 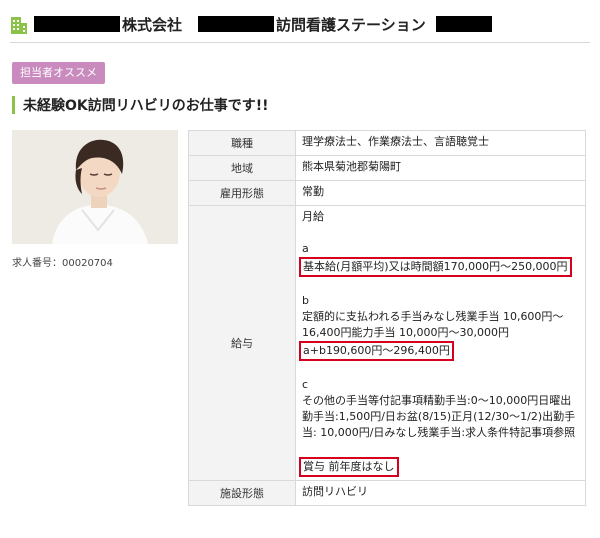 What do you see at coordinates (242, 493) in the screenshot?
I see `facility-label: 施設形態` at bounding box center [242, 493].